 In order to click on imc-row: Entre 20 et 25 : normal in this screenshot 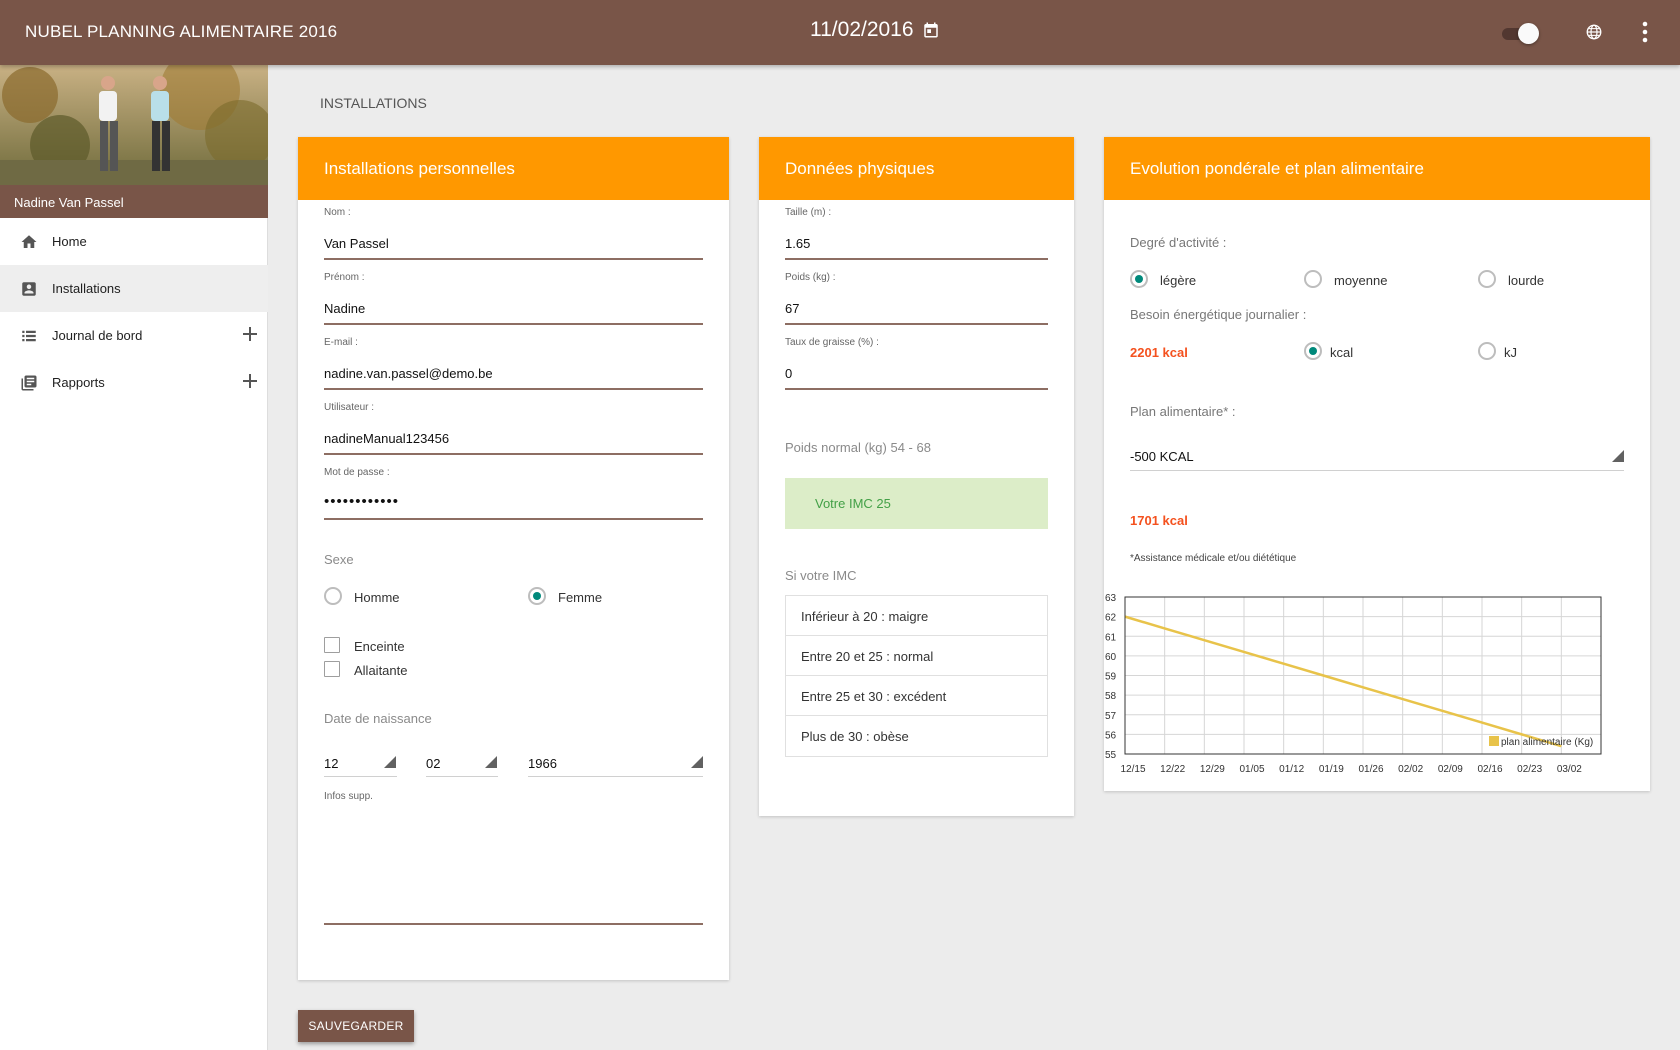, I will do `click(916, 656)`.